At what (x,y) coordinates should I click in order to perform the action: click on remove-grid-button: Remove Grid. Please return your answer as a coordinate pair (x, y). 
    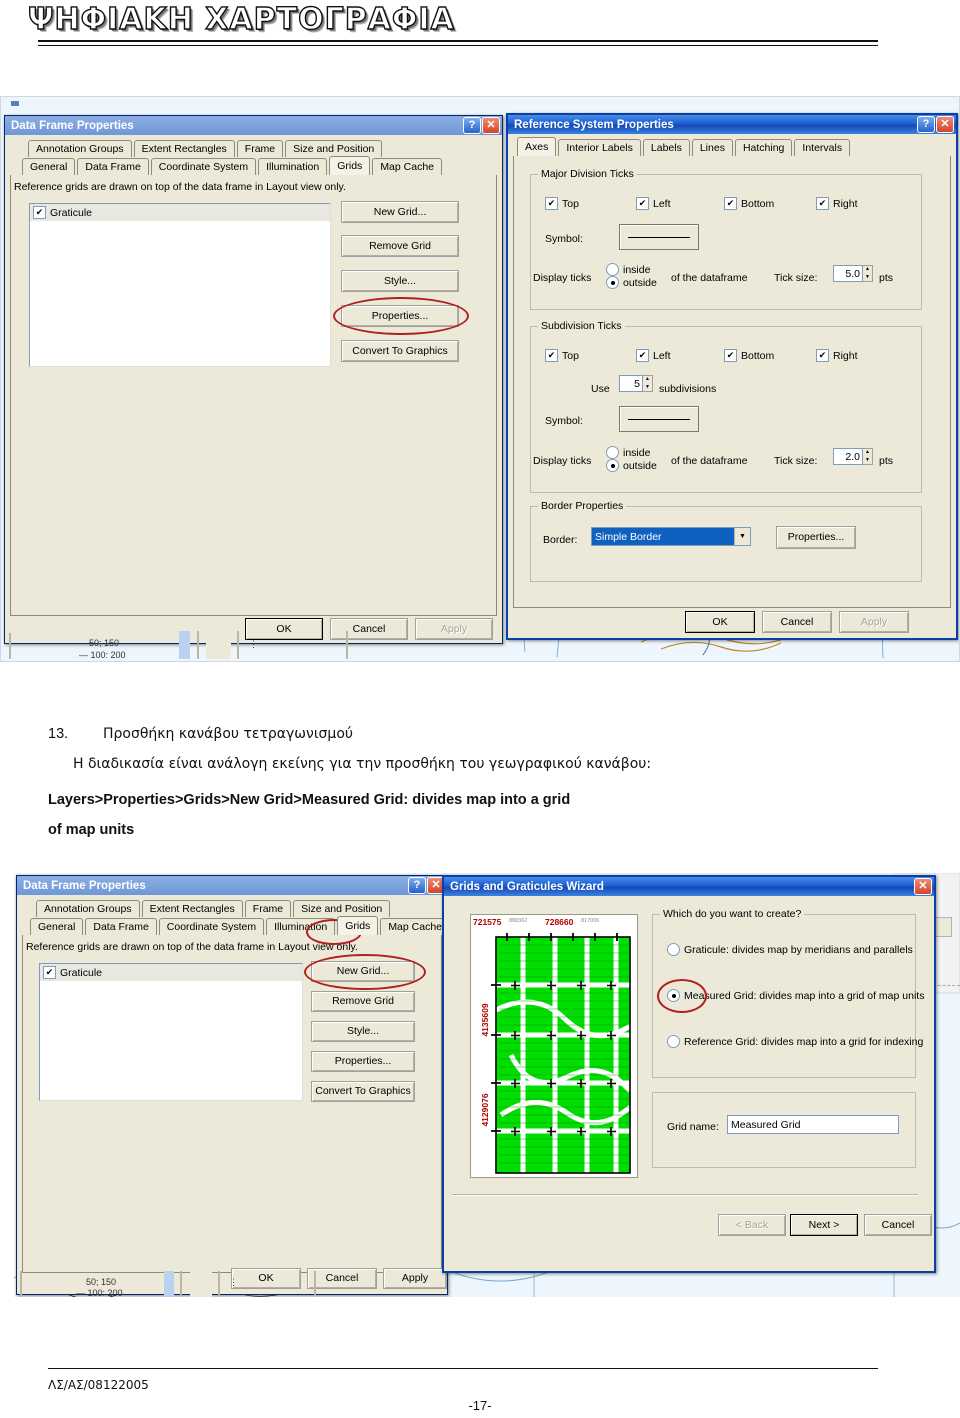
    Looking at the image, I should click on (363, 1001).